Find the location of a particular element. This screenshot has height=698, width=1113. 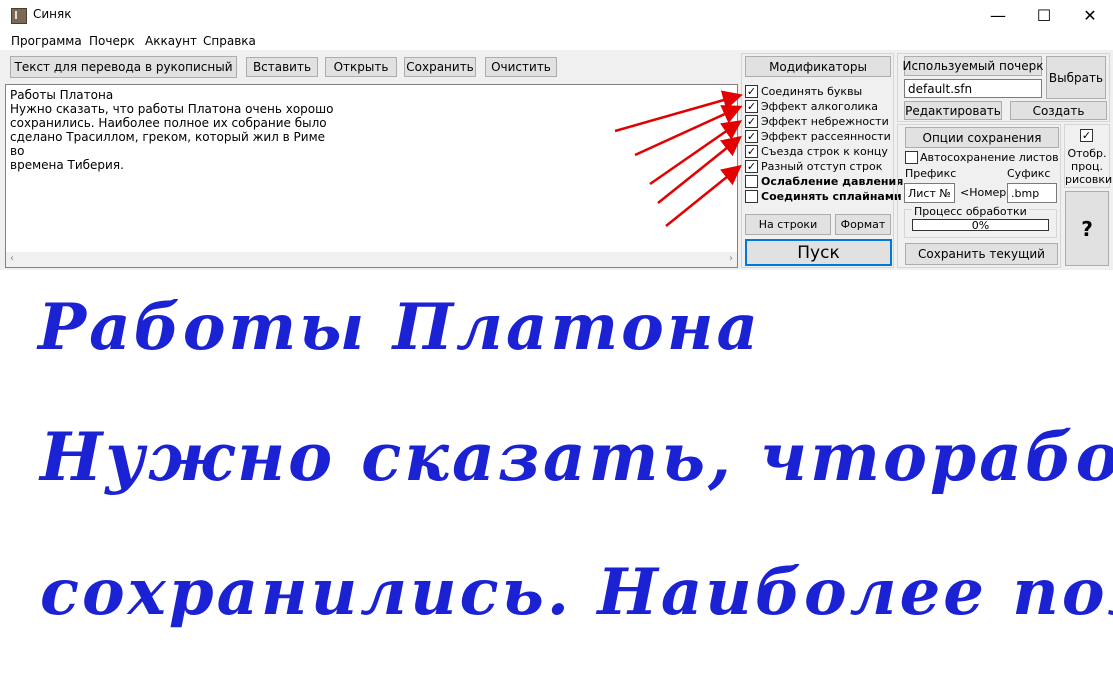

handwriting-line-1: Работы Платона is located at coordinates (399, 327).